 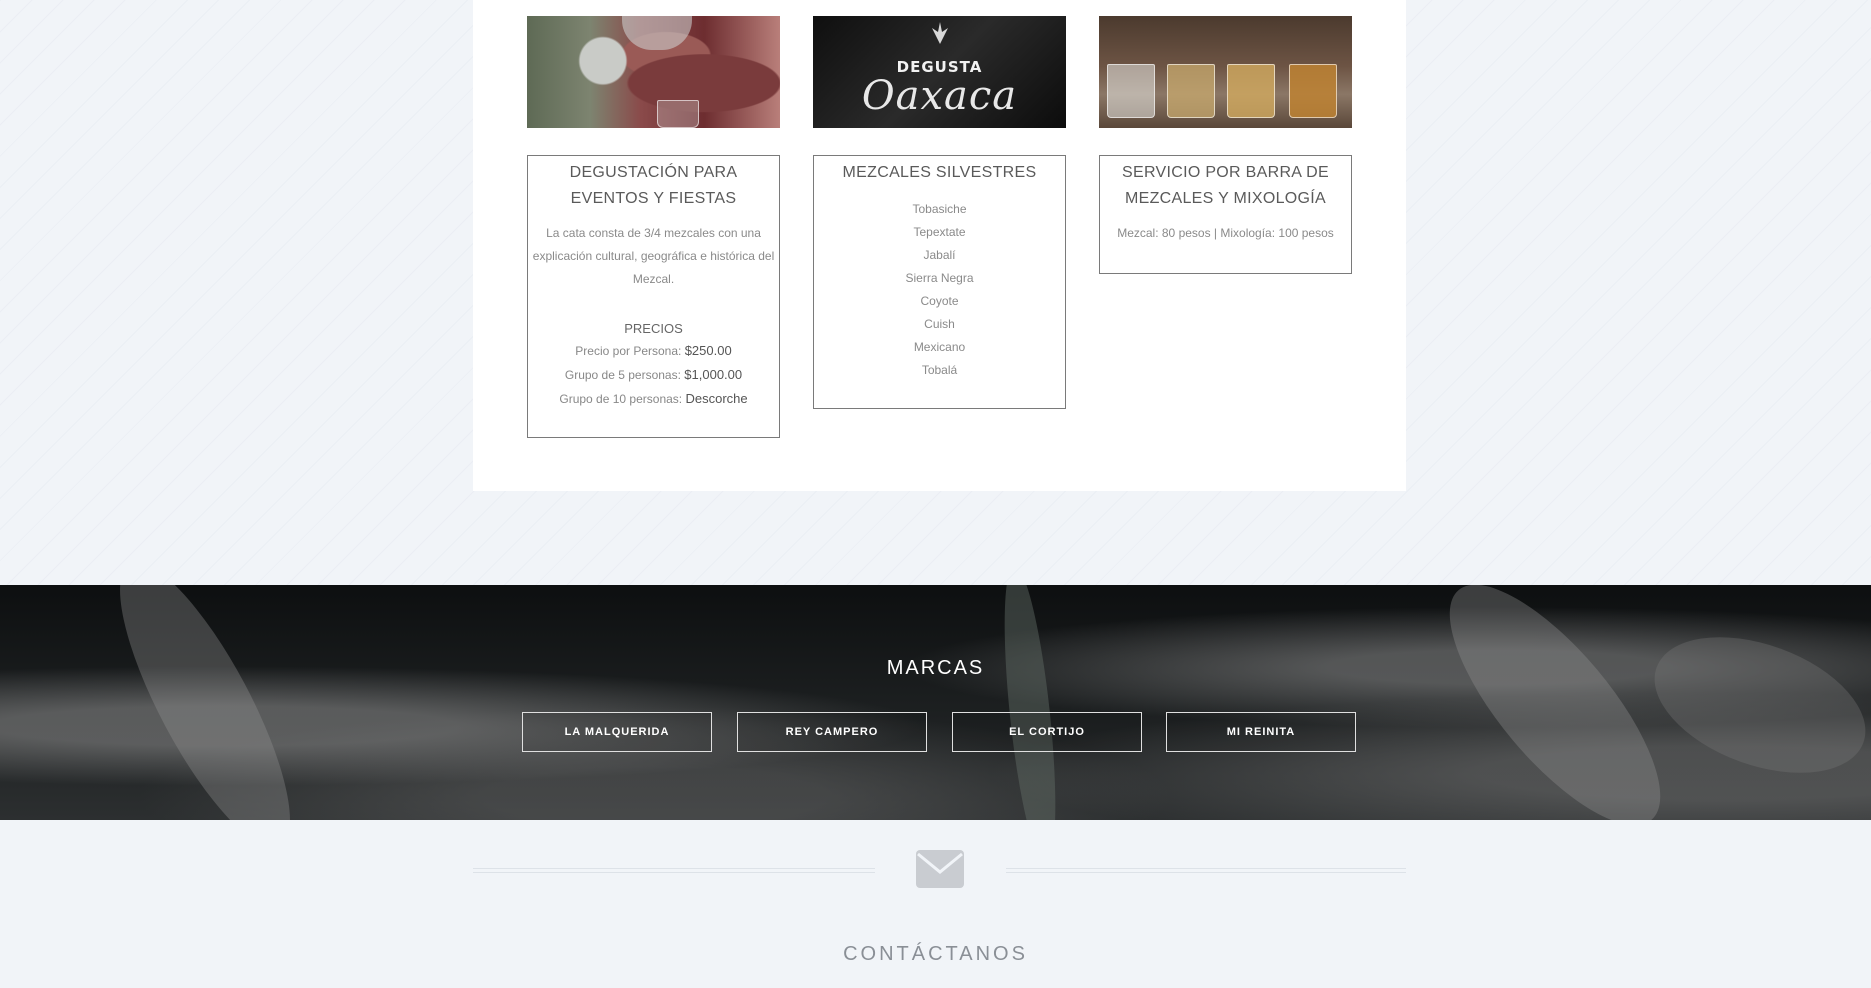 I want to click on brand-button-rey-campero: REY CAMPERO, so click(x=832, y=732).